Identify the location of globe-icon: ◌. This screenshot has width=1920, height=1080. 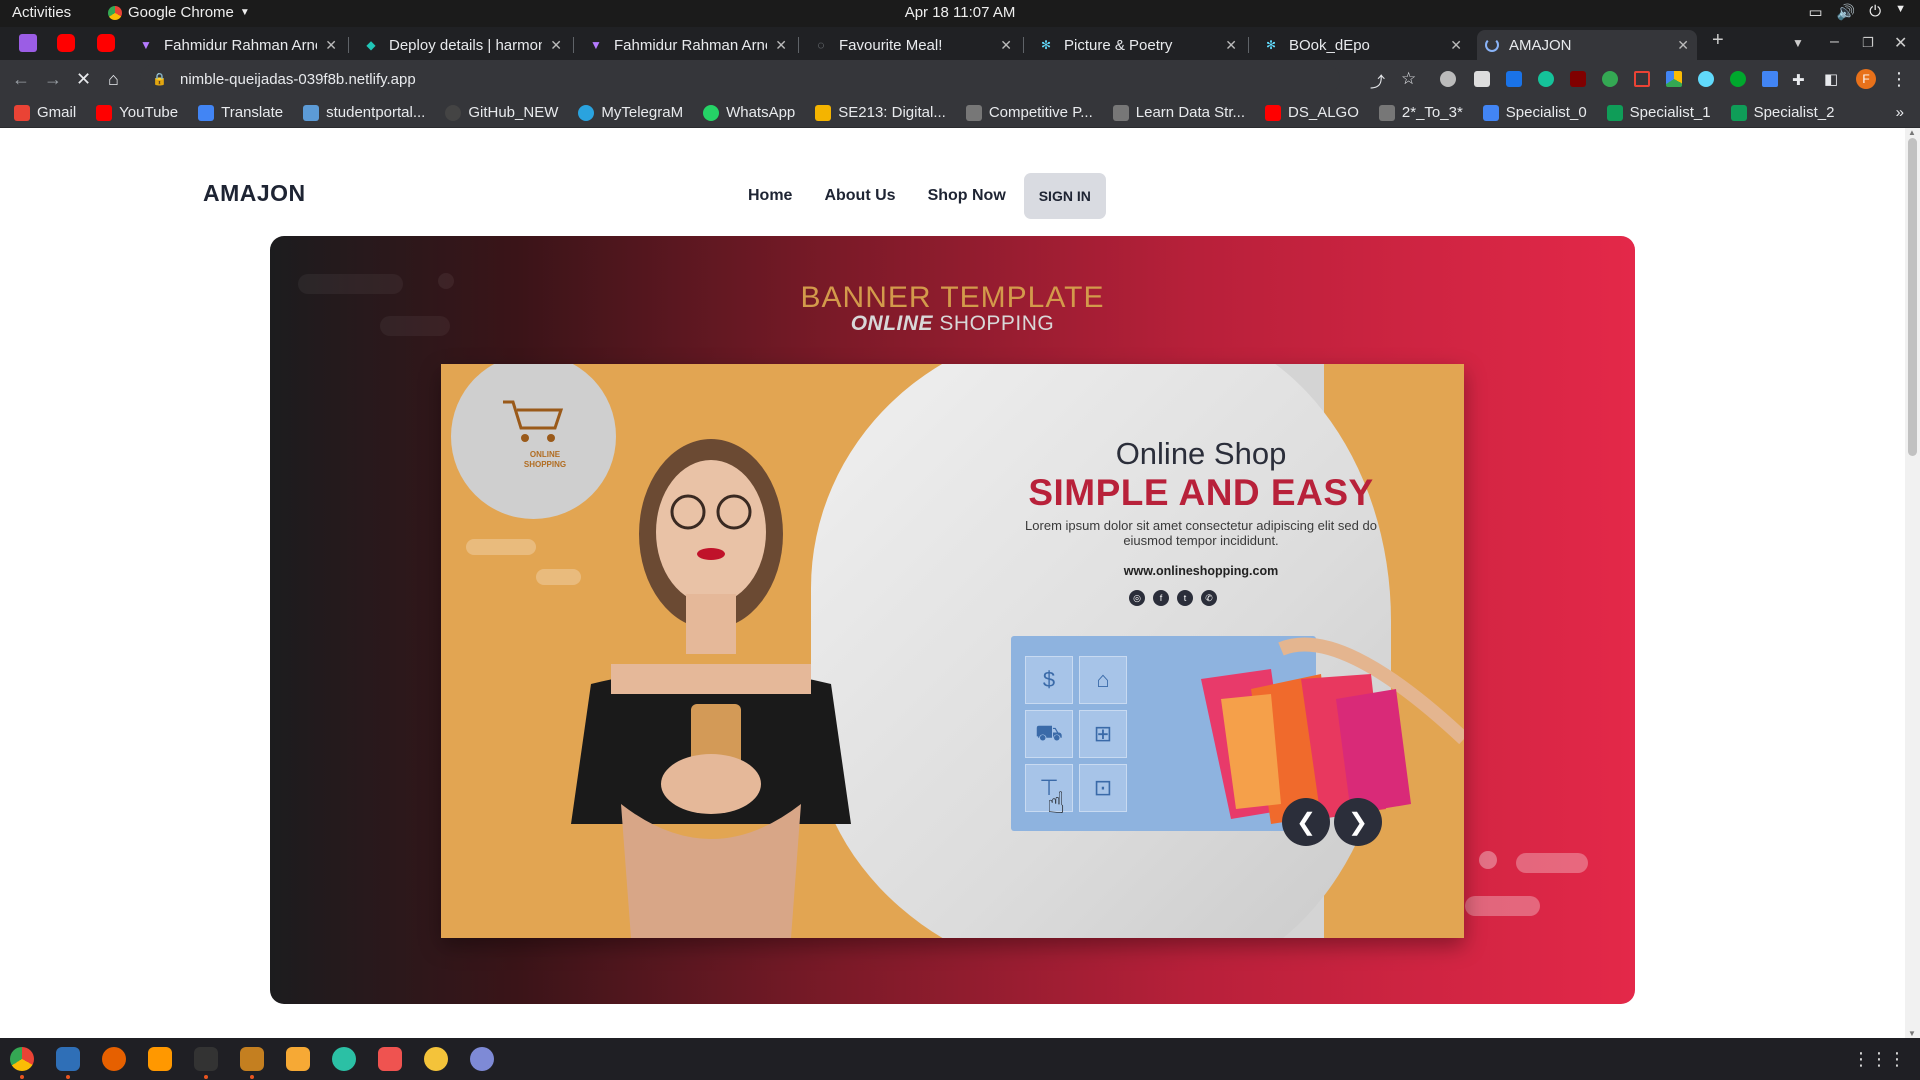
(821, 45).